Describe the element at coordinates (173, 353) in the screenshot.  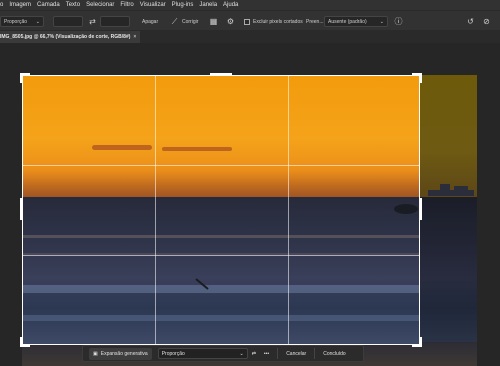
I see `context-ratio-value: Proporção` at that location.